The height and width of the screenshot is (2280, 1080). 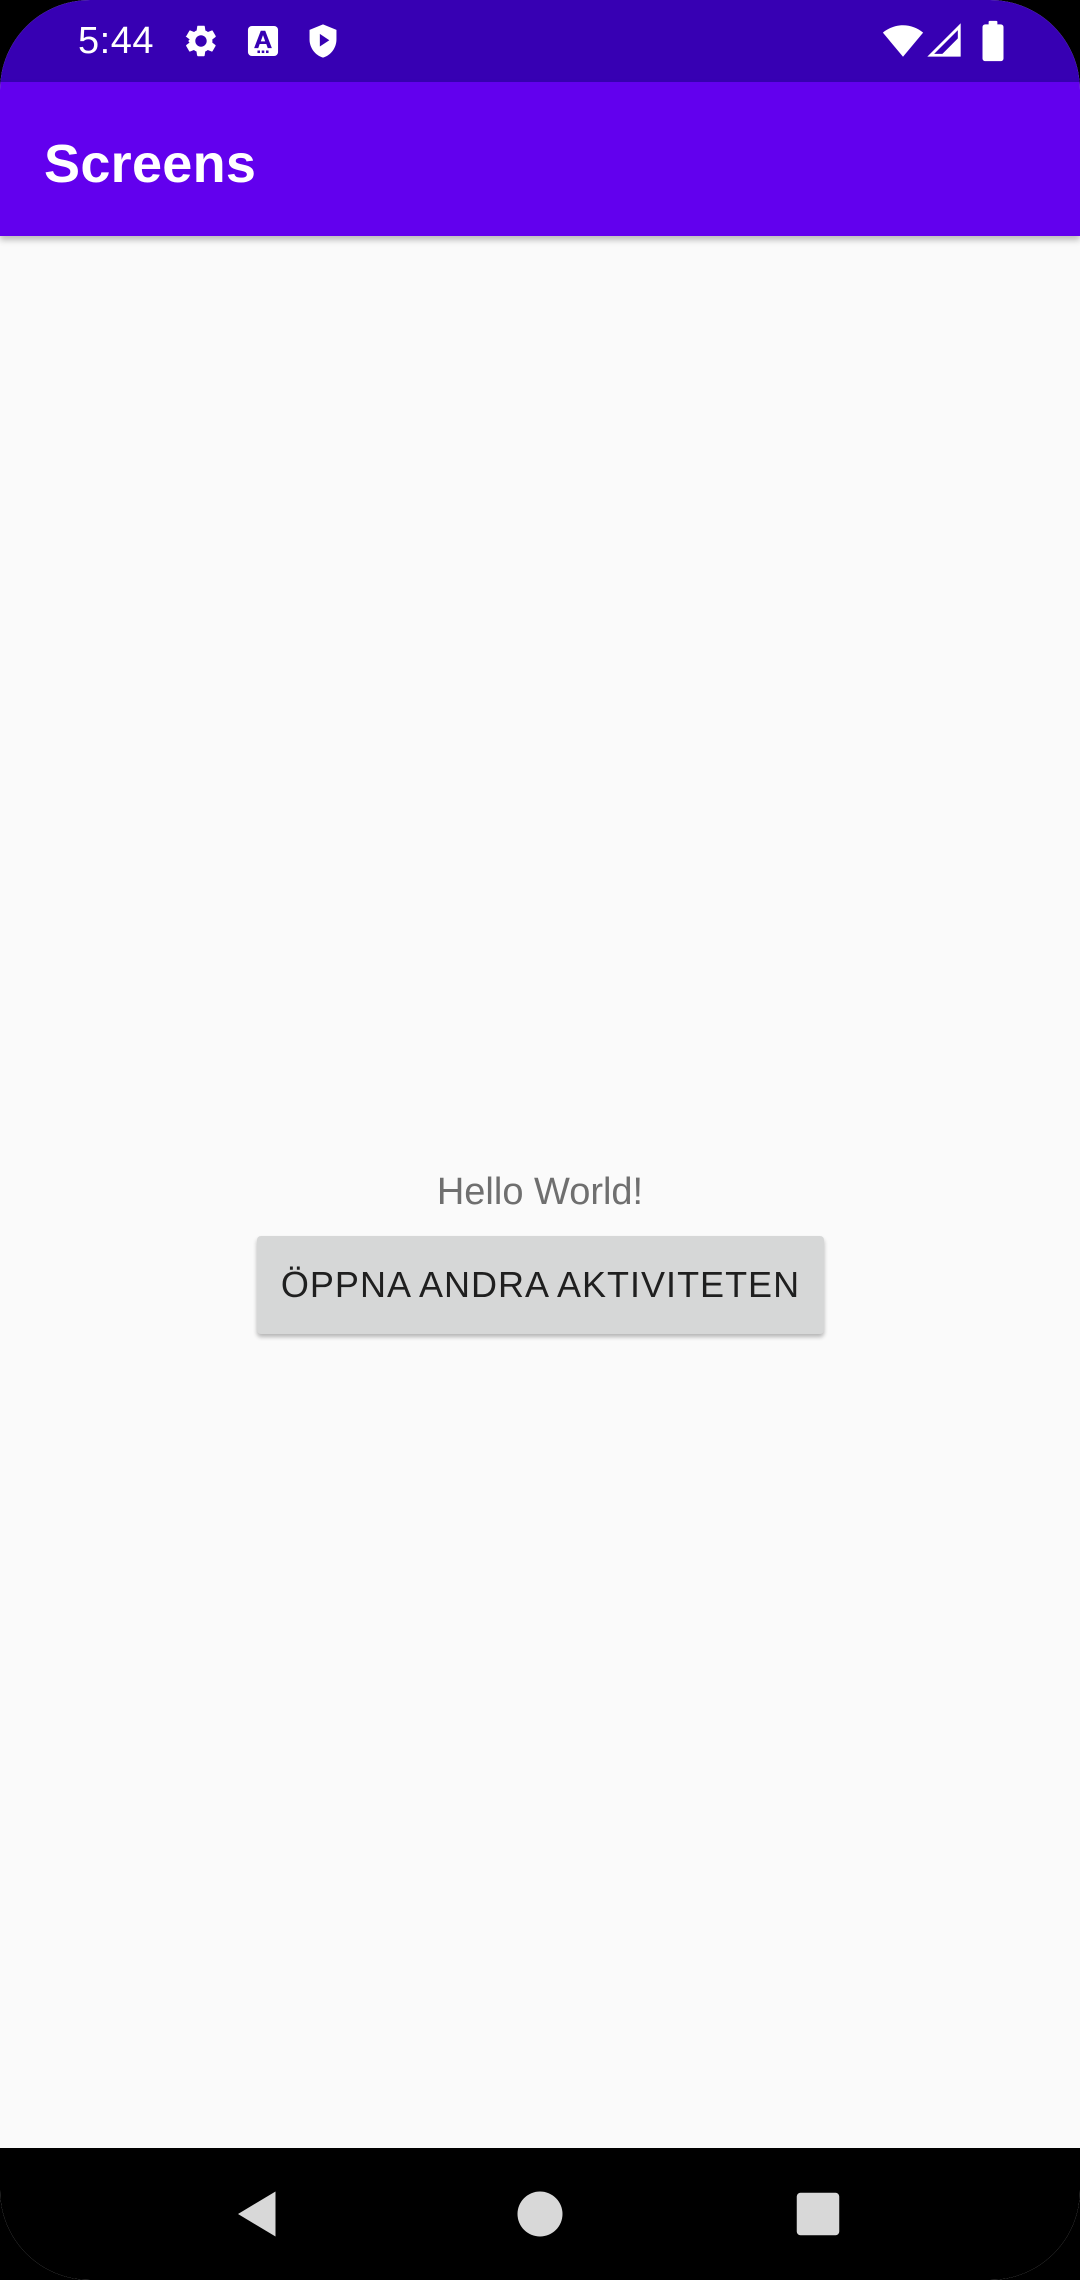 What do you see at coordinates (258, 2214) in the screenshot?
I see `back-icon` at bounding box center [258, 2214].